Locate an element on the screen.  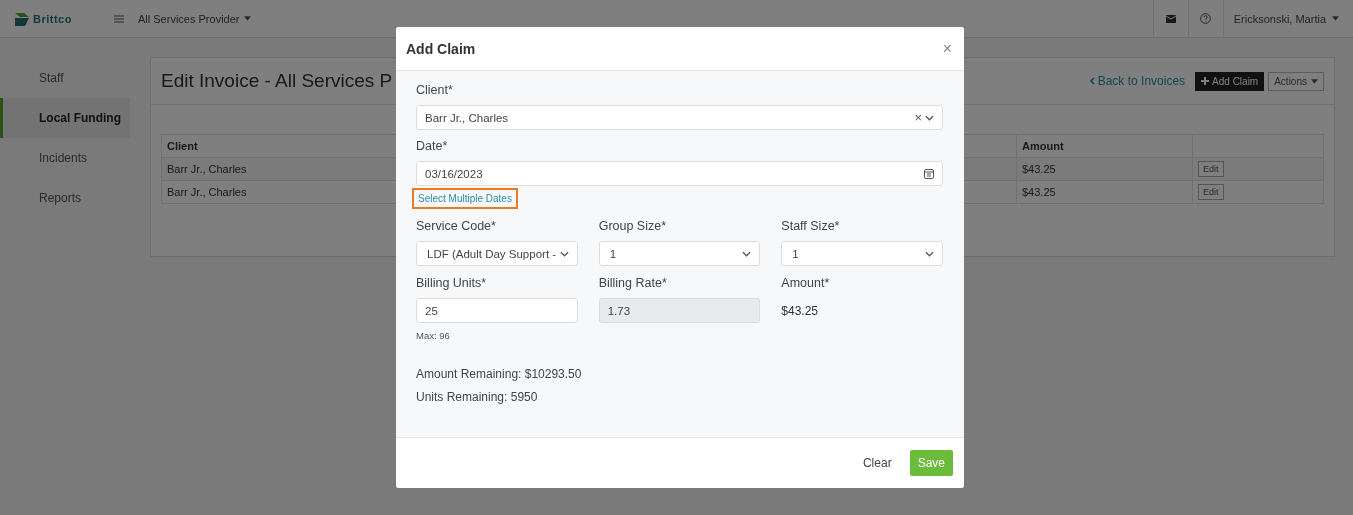
sidebar-item: Local Funding is located at coordinates (65, 118).